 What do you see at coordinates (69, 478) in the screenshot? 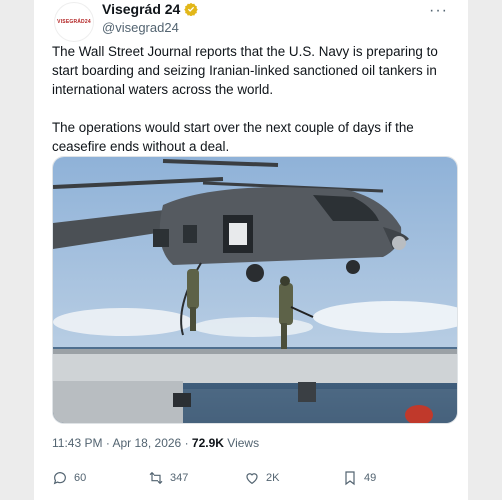
I see `reply-button: 60` at bounding box center [69, 478].